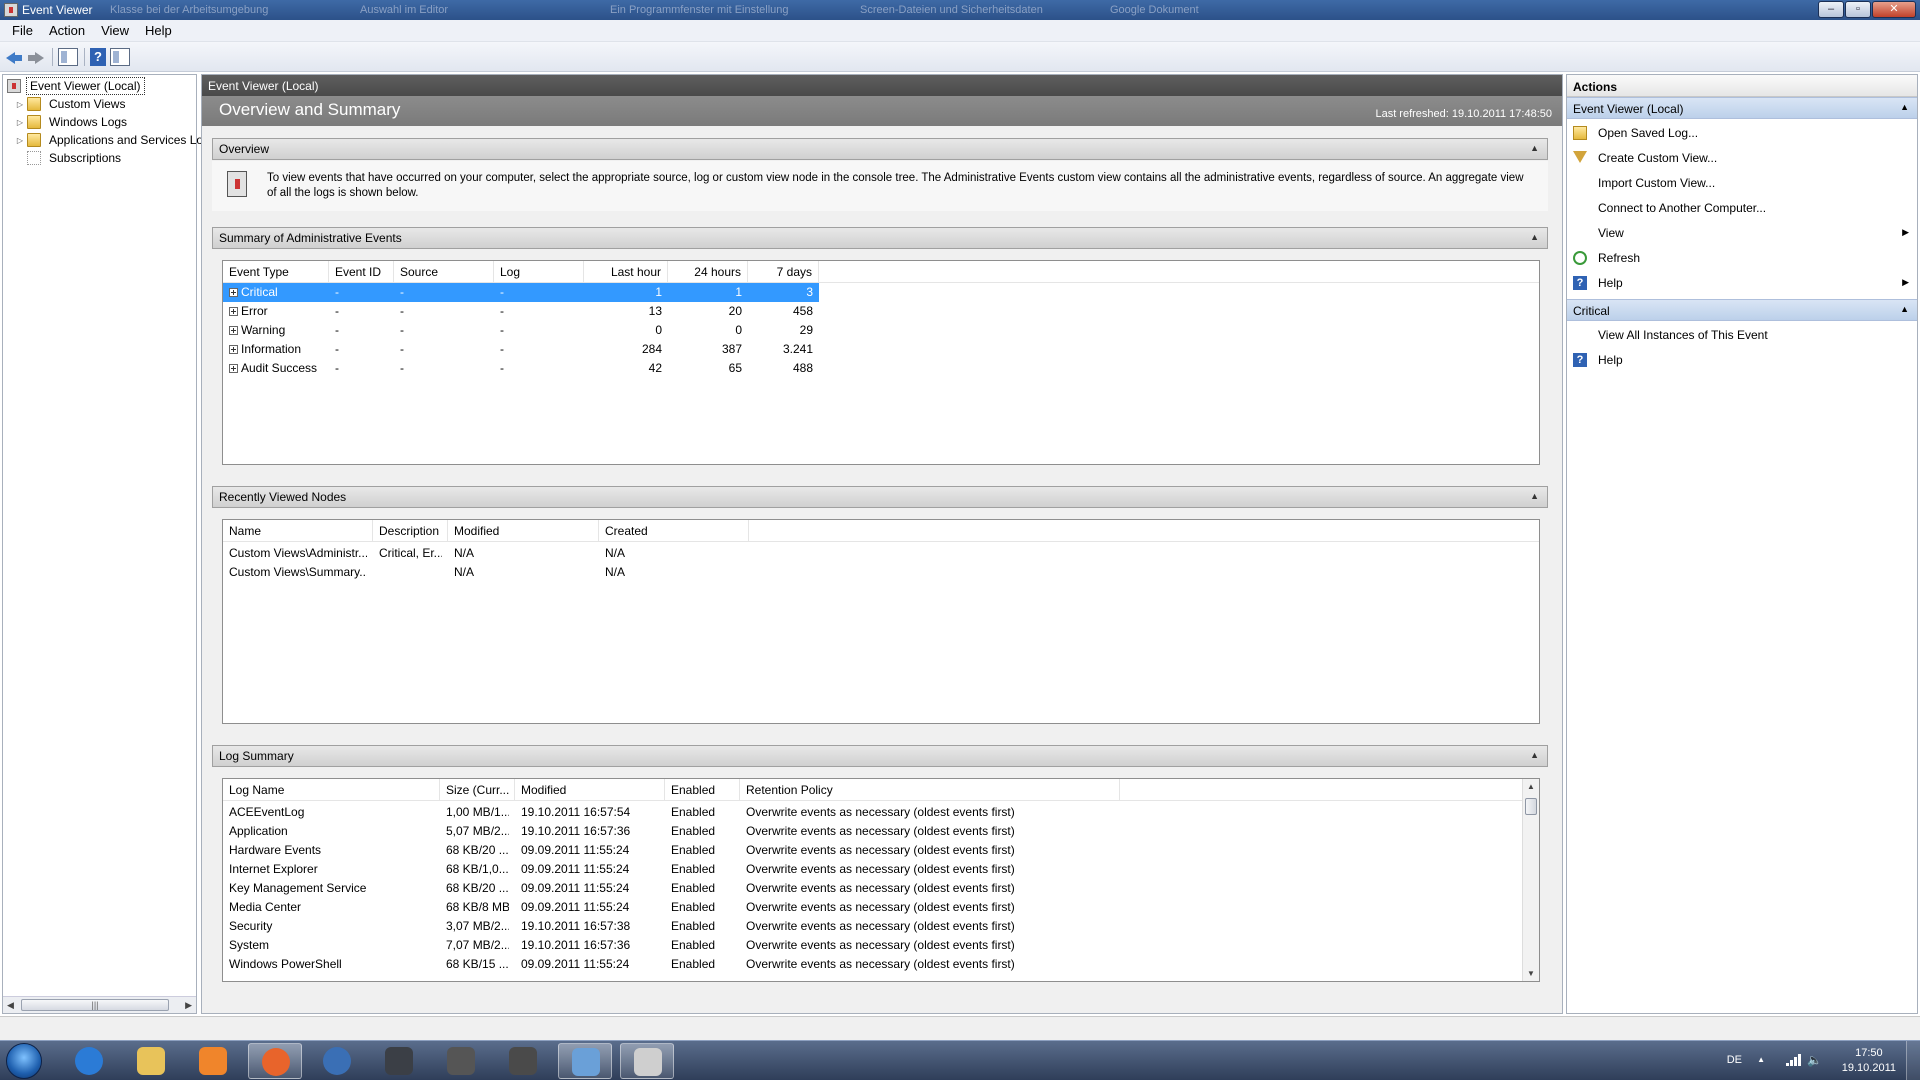  Describe the element at coordinates (69, 122) in the screenshot. I see `tree-item-windows-logs: ▷ Windows Logs` at that location.